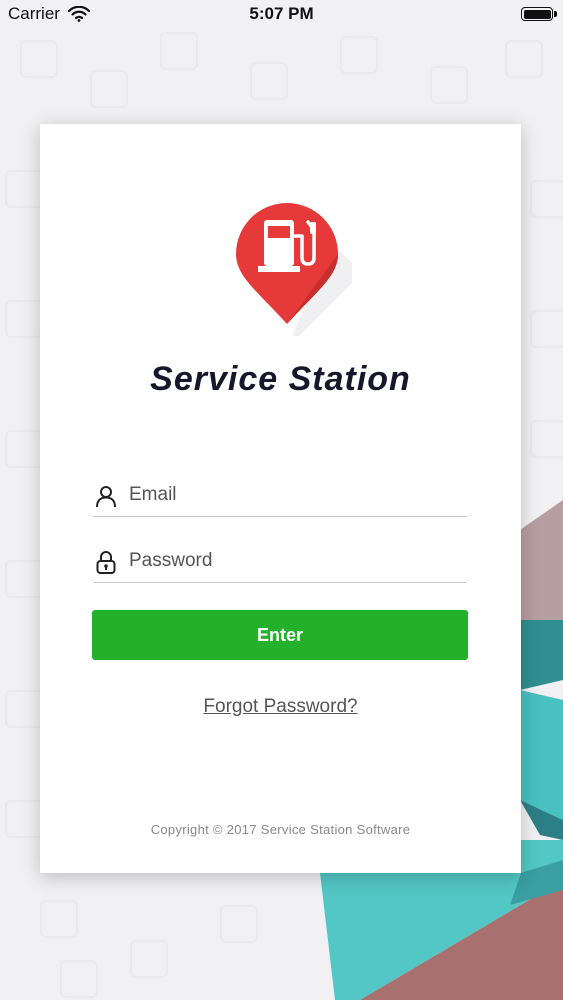  I want to click on app-title: Service Station, so click(280, 379).